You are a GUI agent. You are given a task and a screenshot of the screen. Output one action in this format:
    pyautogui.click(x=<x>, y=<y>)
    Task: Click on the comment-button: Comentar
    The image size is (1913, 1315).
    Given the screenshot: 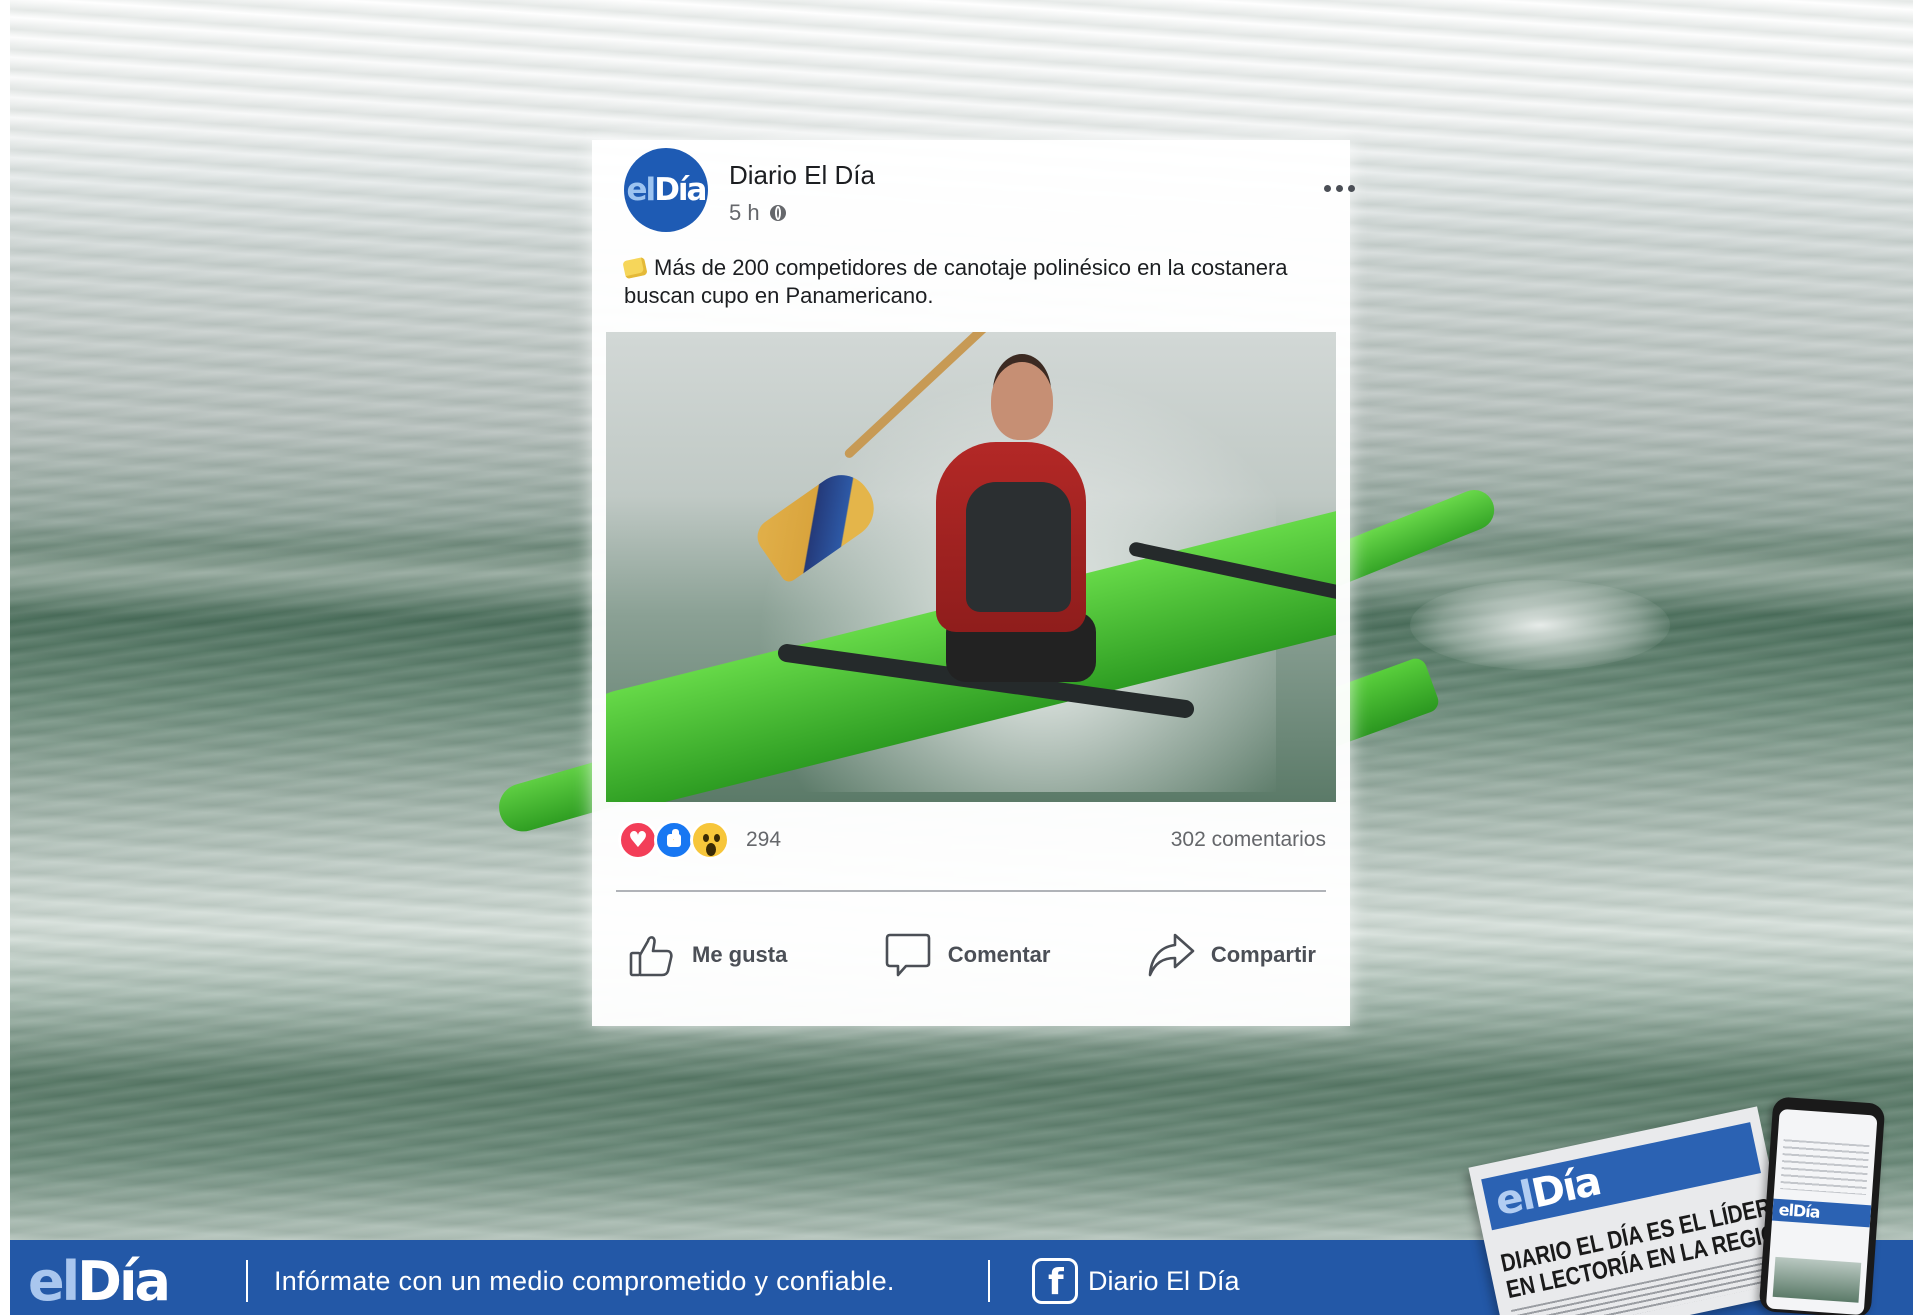 What is the action you would take?
    pyautogui.click(x=966, y=955)
    